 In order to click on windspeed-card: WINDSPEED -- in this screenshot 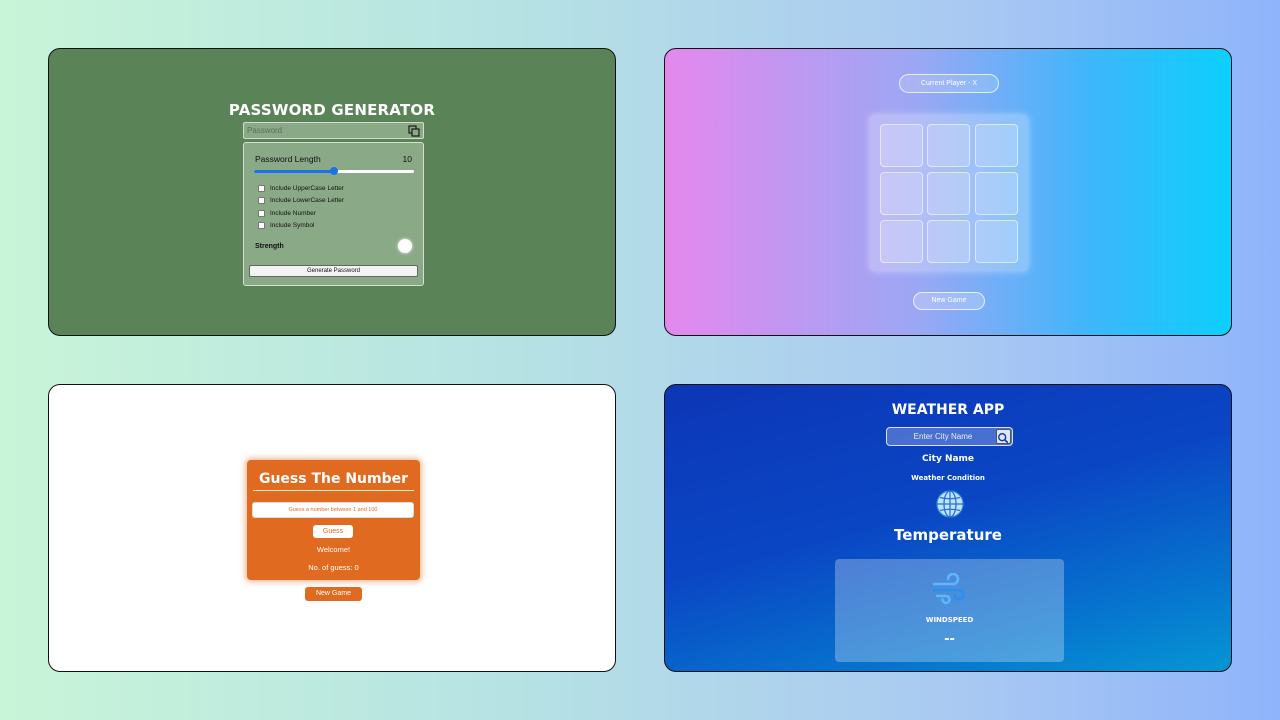, I will do `click(949, 610)`.